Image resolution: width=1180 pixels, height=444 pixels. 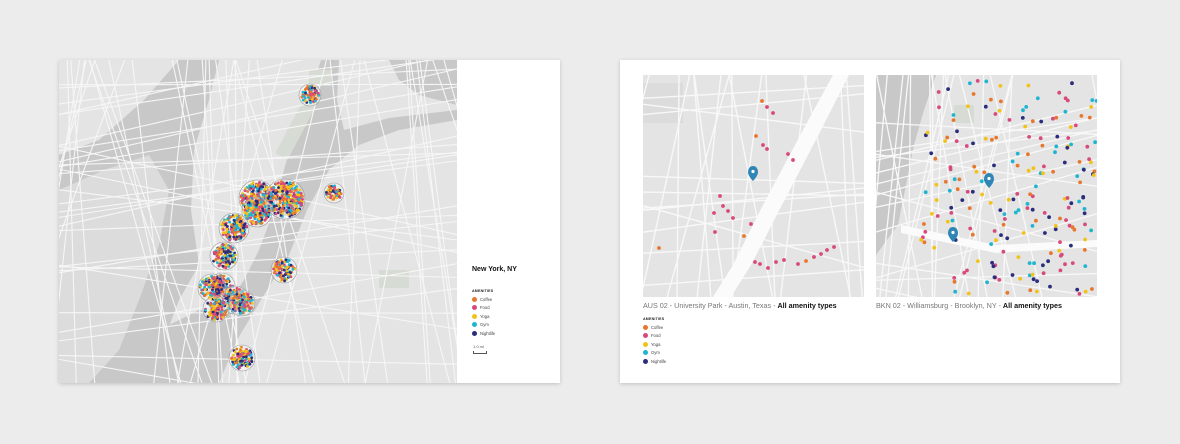 I want to click on legend-label: Coffee, so click(x=486, y=299).